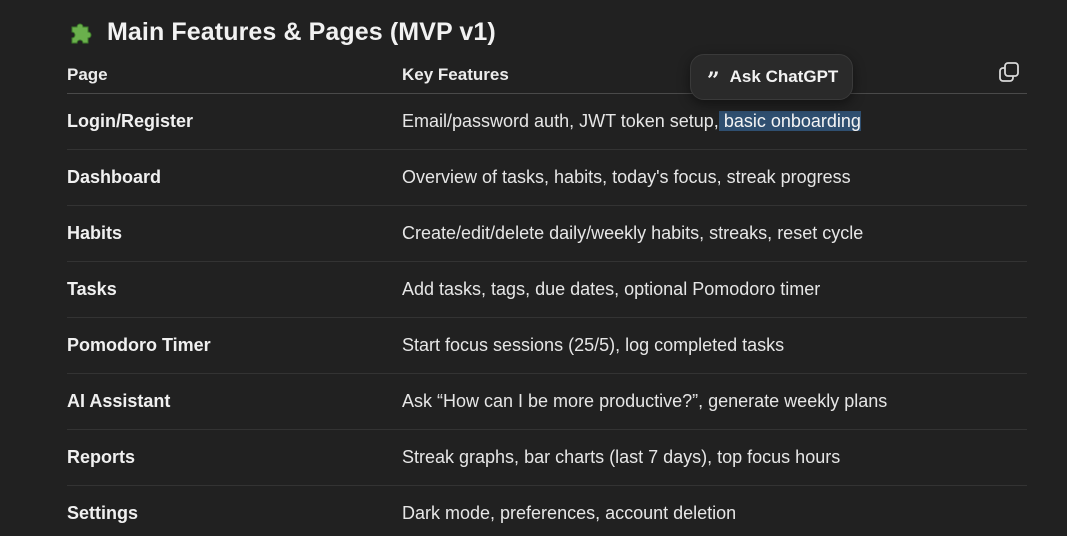 The image size is (1067, 536). What do you see at coordinates (547, 75) in the screenshot?
I see `table-header-row: Page Key Features` at bounding box center [547, 75].